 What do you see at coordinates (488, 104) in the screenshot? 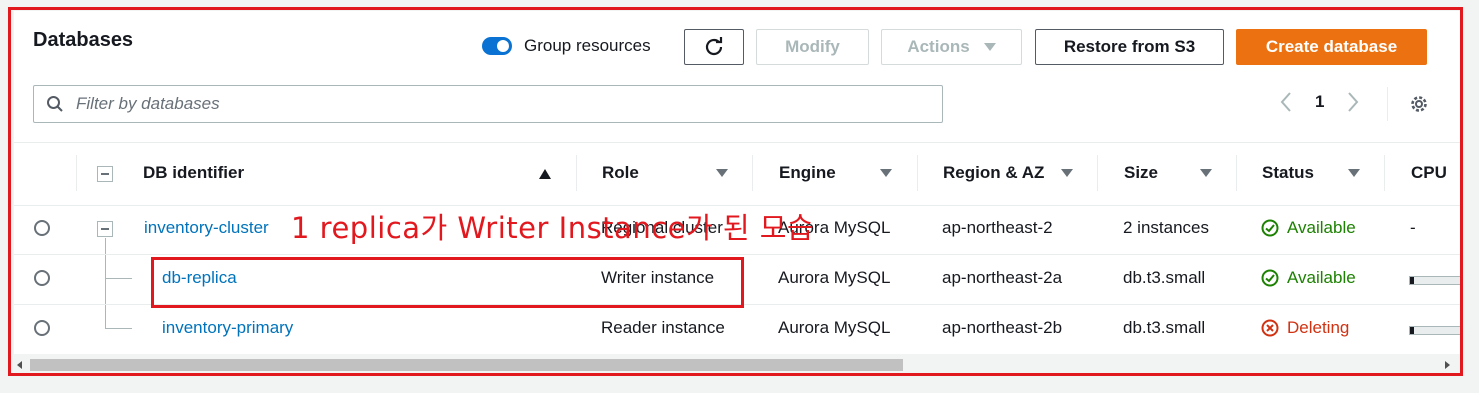
I see `search-input: Filter by databases` at bounding box center [488, 104].